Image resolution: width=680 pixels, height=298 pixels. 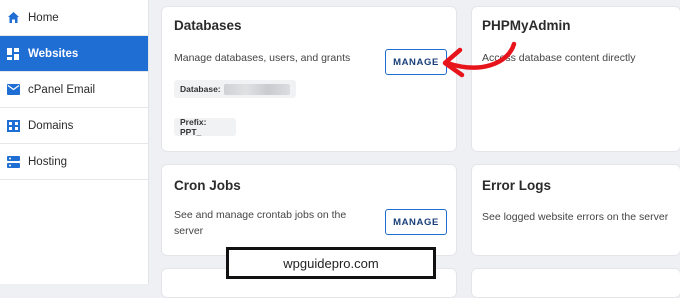 I want to click on phpmyadmin-description: Access database content directly, so click(x=559, y=58).